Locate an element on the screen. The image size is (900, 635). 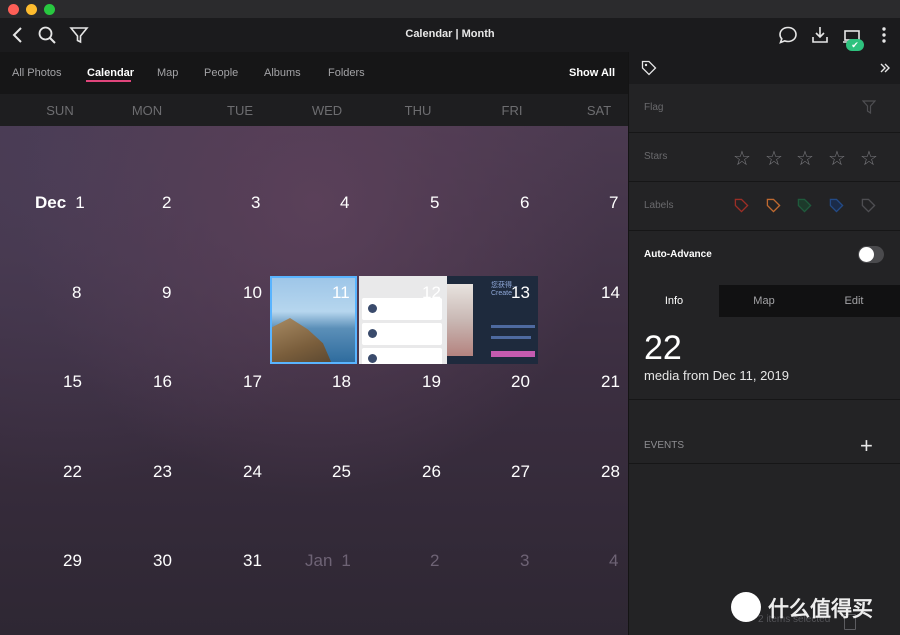
day-cell: 22 is located at coordinates (72, 472).